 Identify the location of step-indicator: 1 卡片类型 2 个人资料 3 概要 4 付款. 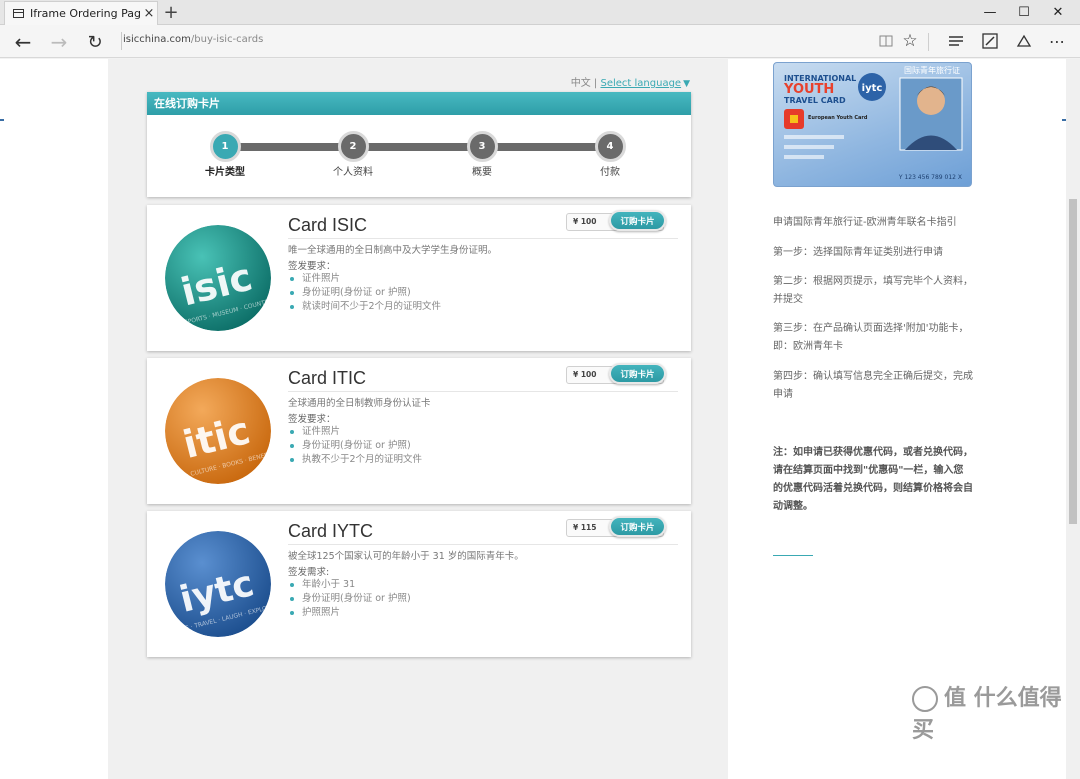
(419, 156).